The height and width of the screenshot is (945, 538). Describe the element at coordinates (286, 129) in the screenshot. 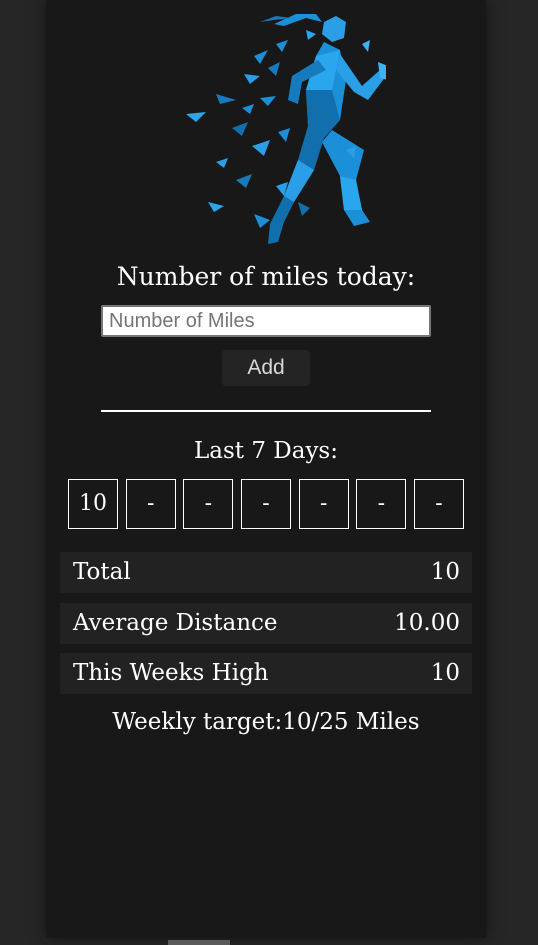

I see `runner-icon` at that location.